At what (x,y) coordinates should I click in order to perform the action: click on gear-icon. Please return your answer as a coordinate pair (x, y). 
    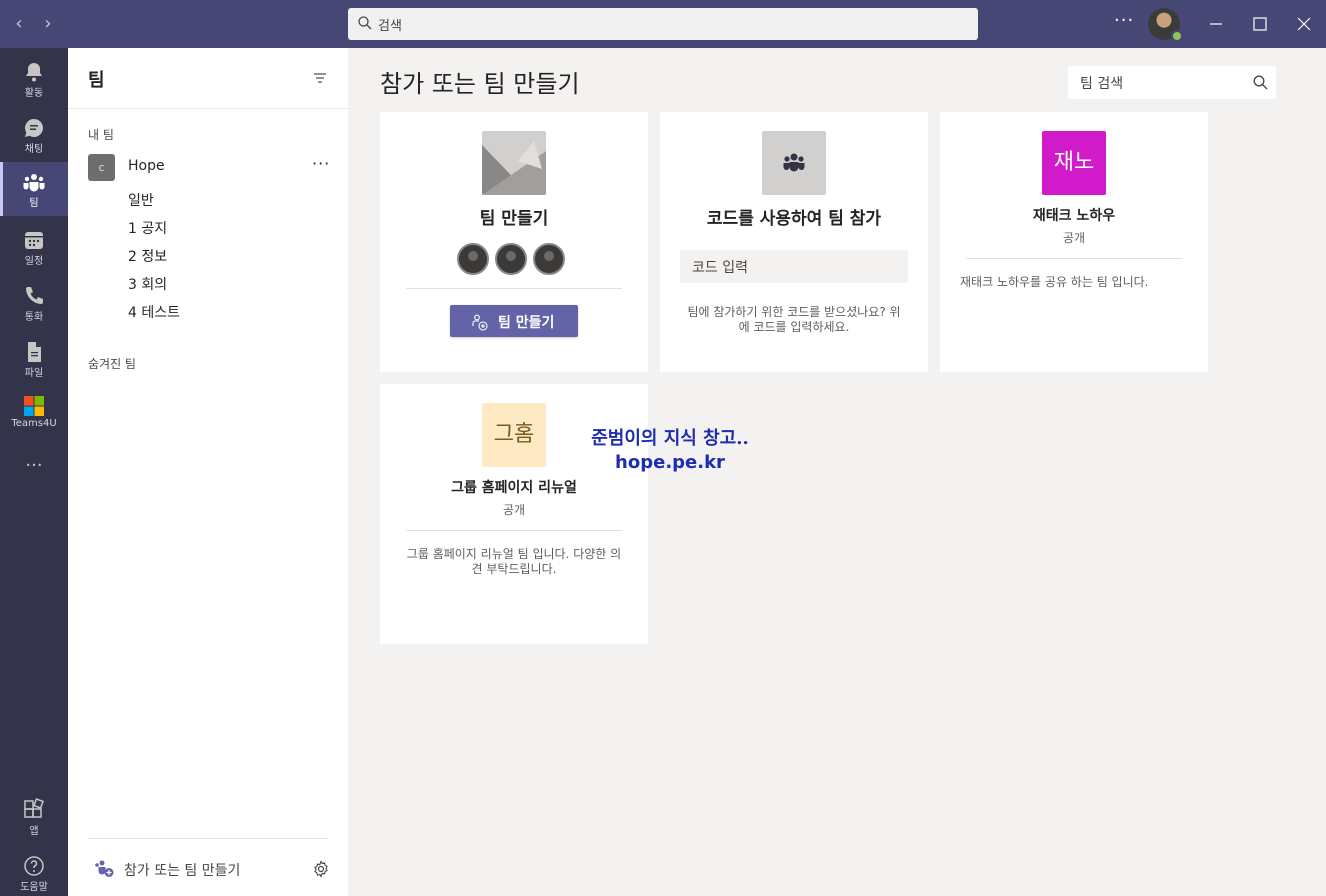
    Looking at the image, I should click on (321, 869).